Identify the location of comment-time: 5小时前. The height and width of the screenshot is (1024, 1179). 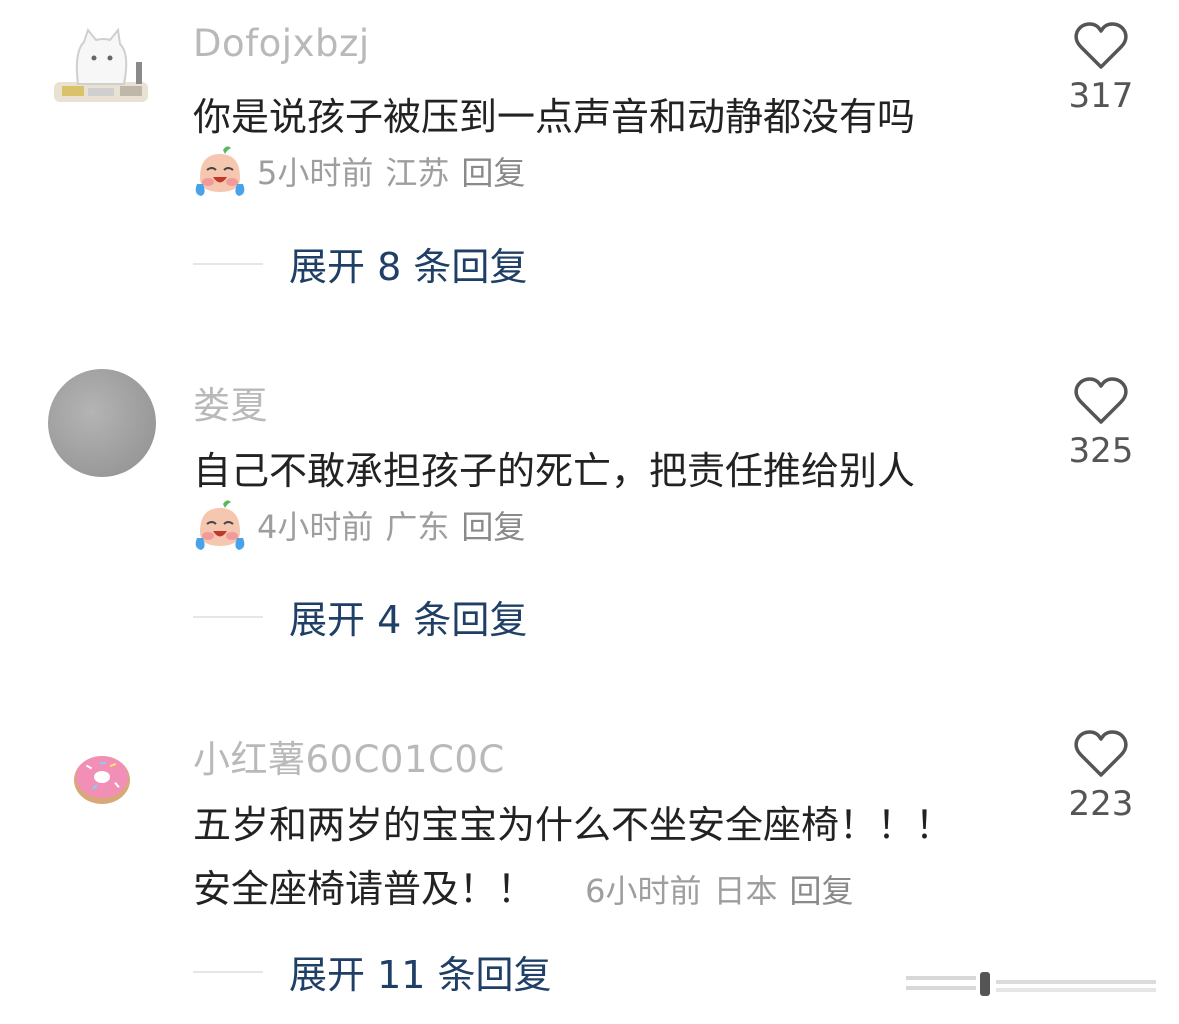
(315, 173).